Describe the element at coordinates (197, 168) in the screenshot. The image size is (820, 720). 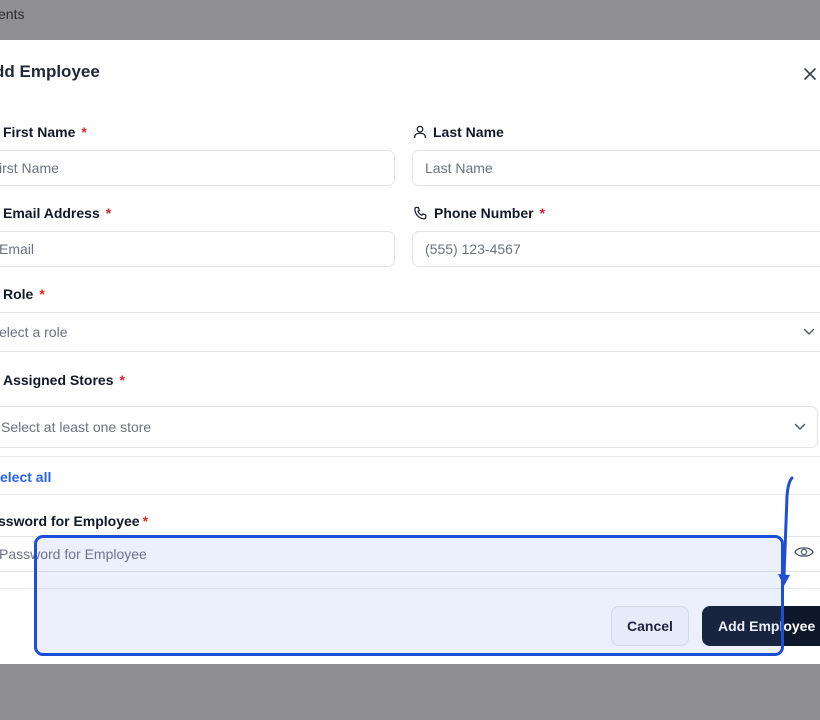
I see `first-name-input: irst Name` at that location.